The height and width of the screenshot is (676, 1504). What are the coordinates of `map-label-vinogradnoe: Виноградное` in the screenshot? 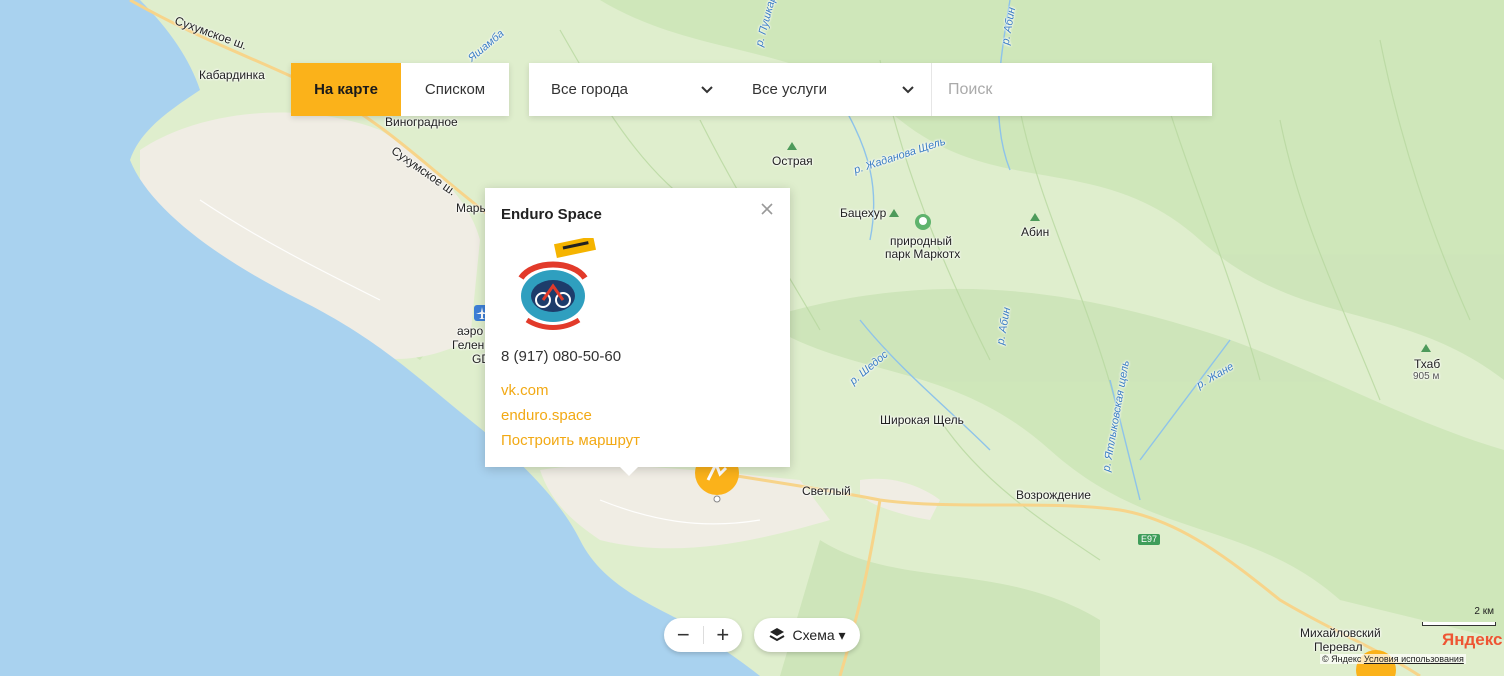 It's located at (421, 122).